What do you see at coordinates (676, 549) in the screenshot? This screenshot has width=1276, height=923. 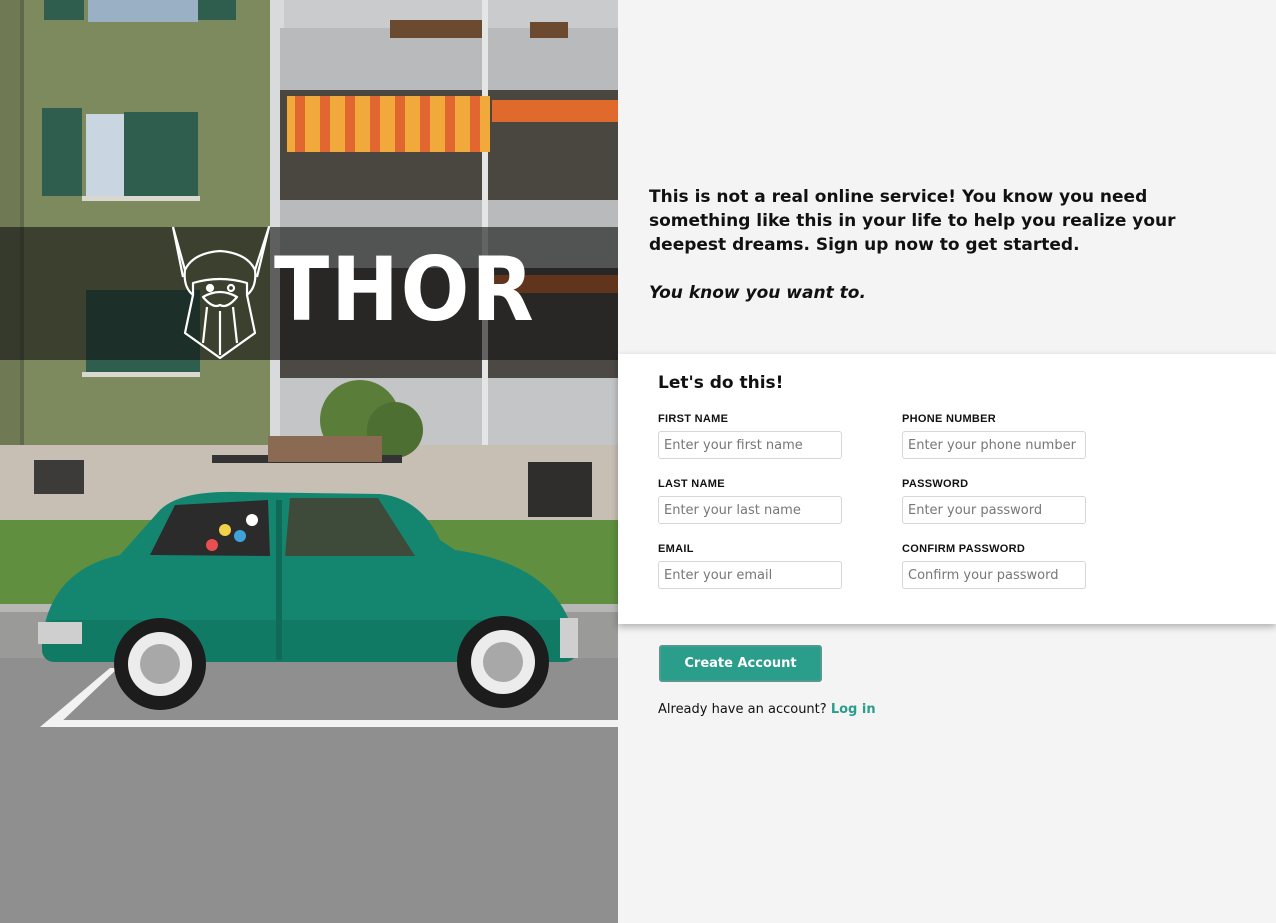 I see `email-label: EMAIL` at bounding box center [676, 549].